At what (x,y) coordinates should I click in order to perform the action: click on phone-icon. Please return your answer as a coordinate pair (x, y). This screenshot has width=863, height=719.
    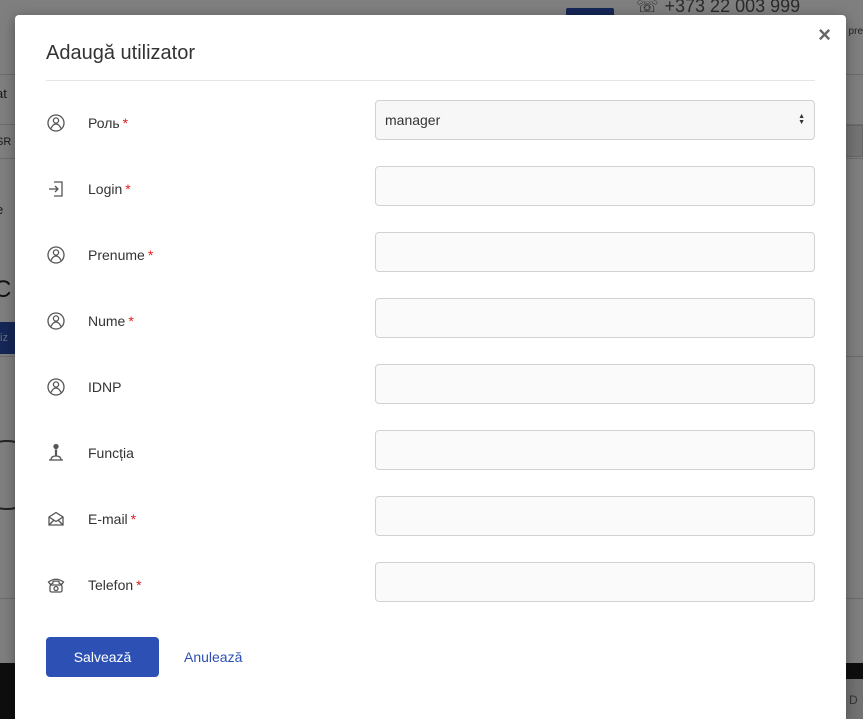
    Looking at the image, I should click on (56, 585).